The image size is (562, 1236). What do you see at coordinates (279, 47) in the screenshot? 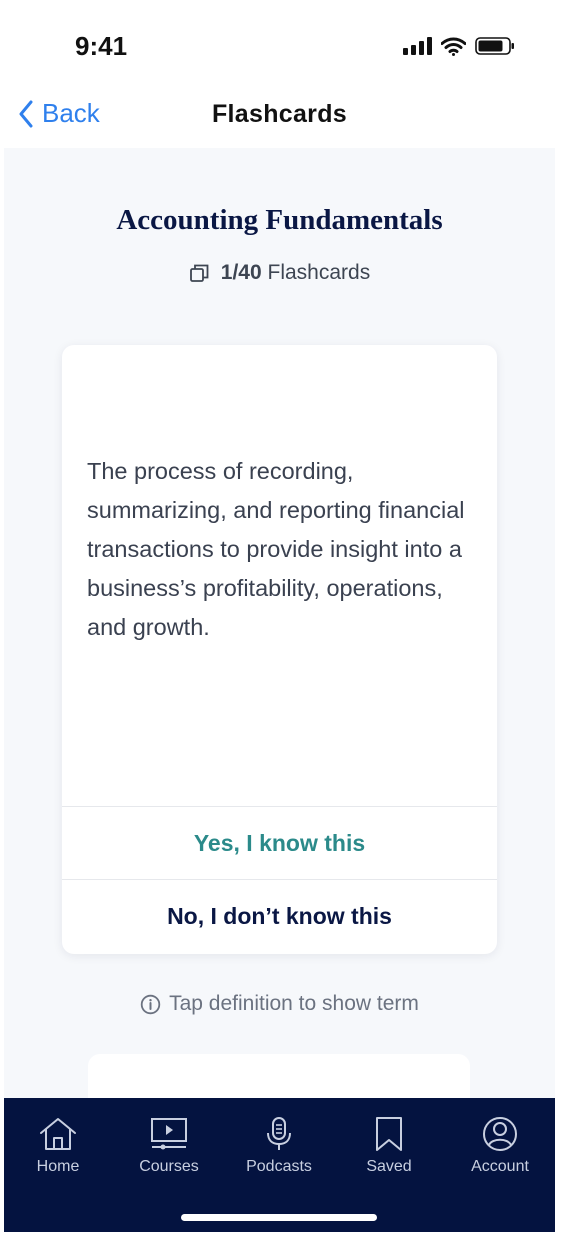
I see `status-bar: 9:41` at bounding box center [279, 47].